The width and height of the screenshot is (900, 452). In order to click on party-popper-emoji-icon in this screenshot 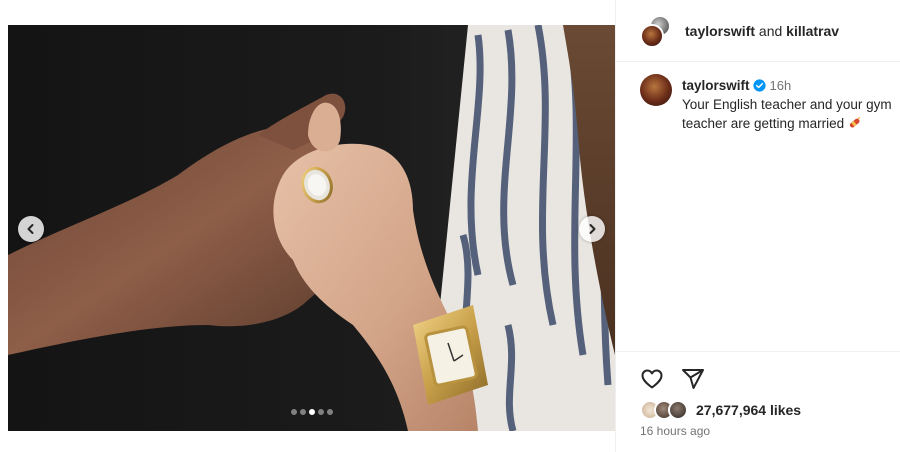, I will do `click(855, 122)`.